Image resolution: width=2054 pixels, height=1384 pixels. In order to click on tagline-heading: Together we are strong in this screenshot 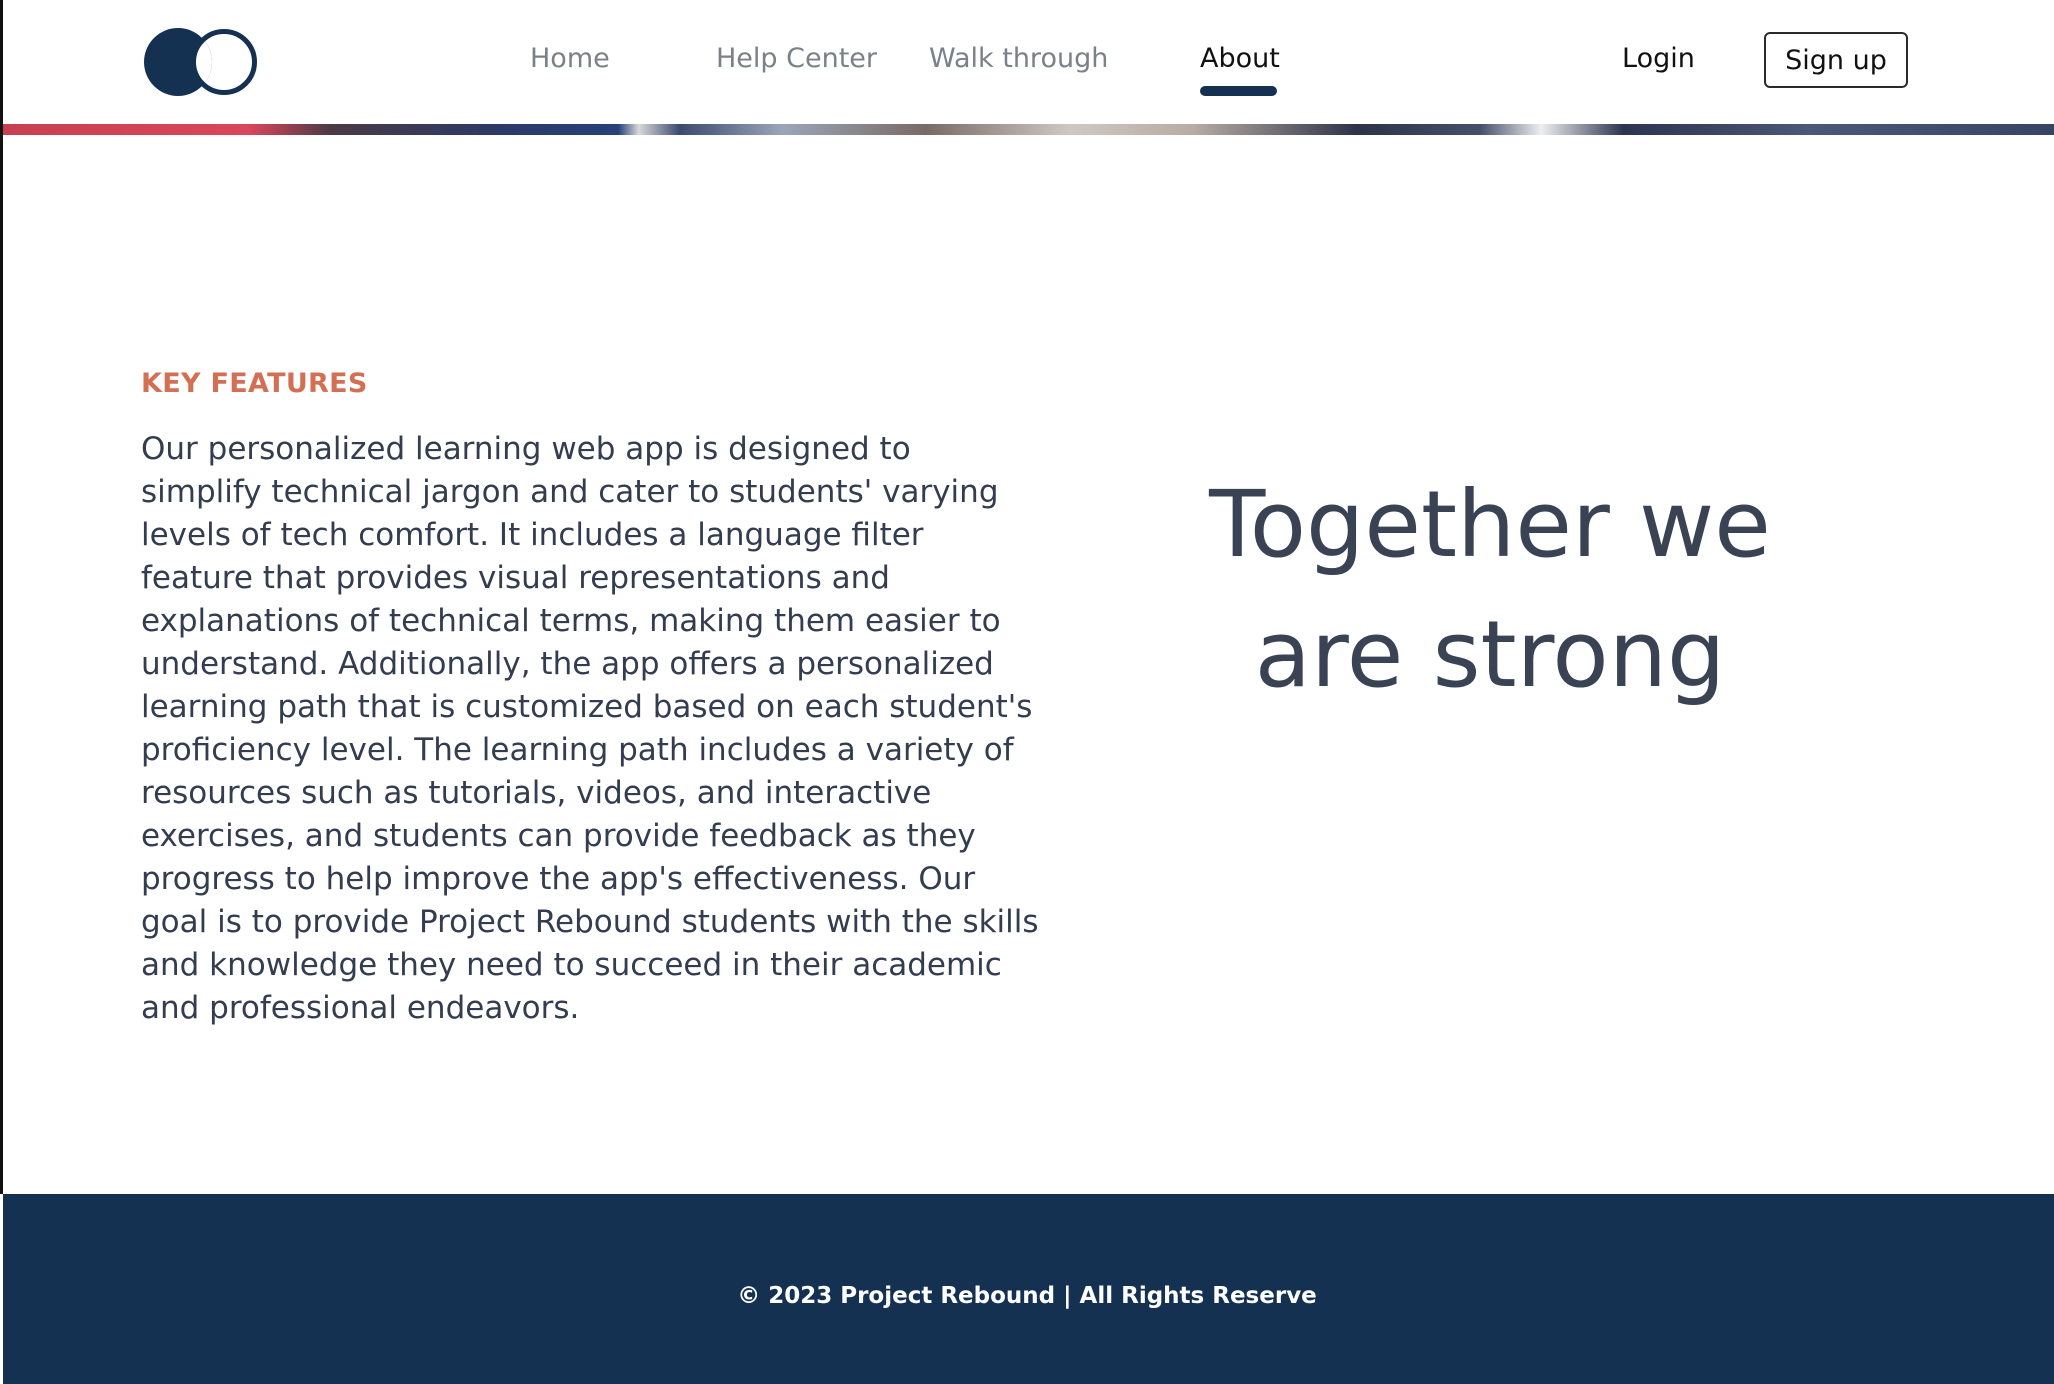, I will do `click(1490, 590)`.